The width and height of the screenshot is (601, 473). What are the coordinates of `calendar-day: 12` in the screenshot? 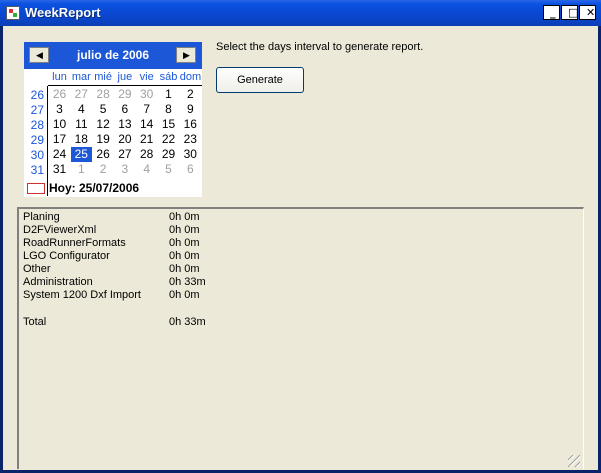 It's located at (103, 124).